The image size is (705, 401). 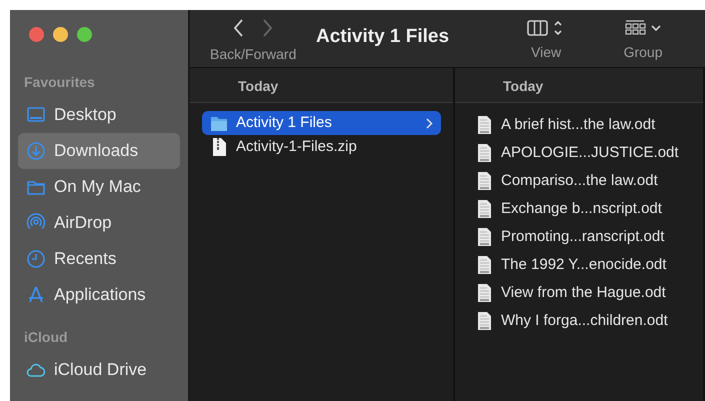 What do you see at coordinates (546, 52) in the screenshot?
I see `toolbar-label: View` at bounding box center [546, 52].